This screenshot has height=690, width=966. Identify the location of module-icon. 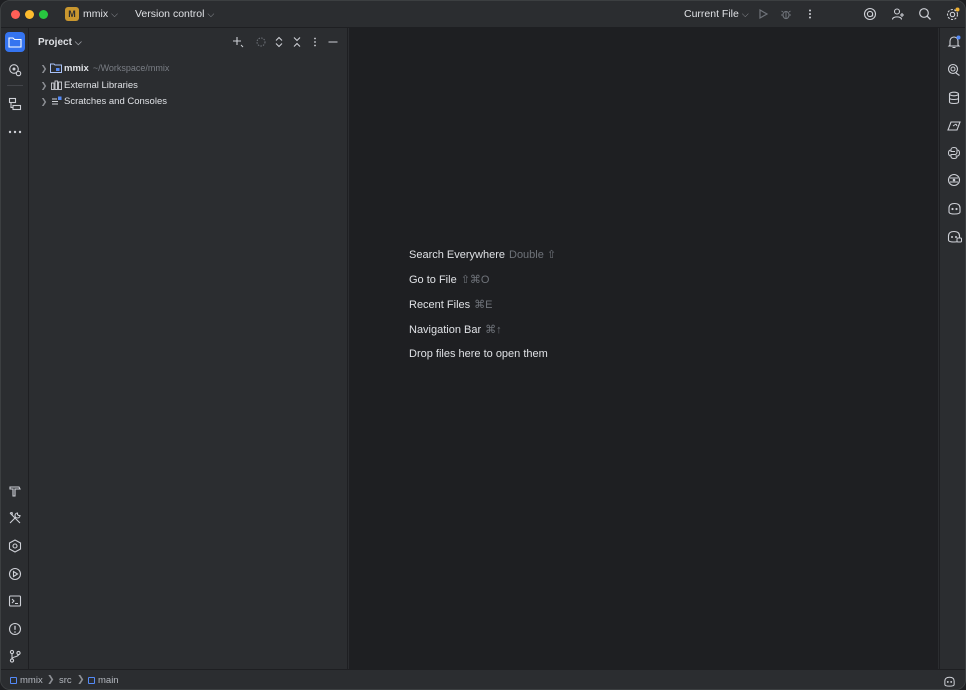
(13, 680).